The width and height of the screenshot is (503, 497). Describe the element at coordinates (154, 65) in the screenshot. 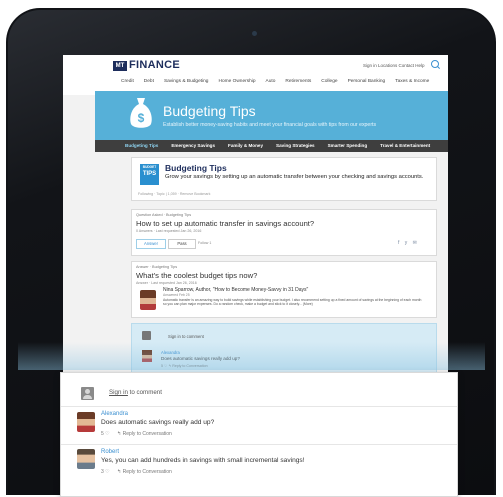

I see `logo-text: FINANCE` at that location.